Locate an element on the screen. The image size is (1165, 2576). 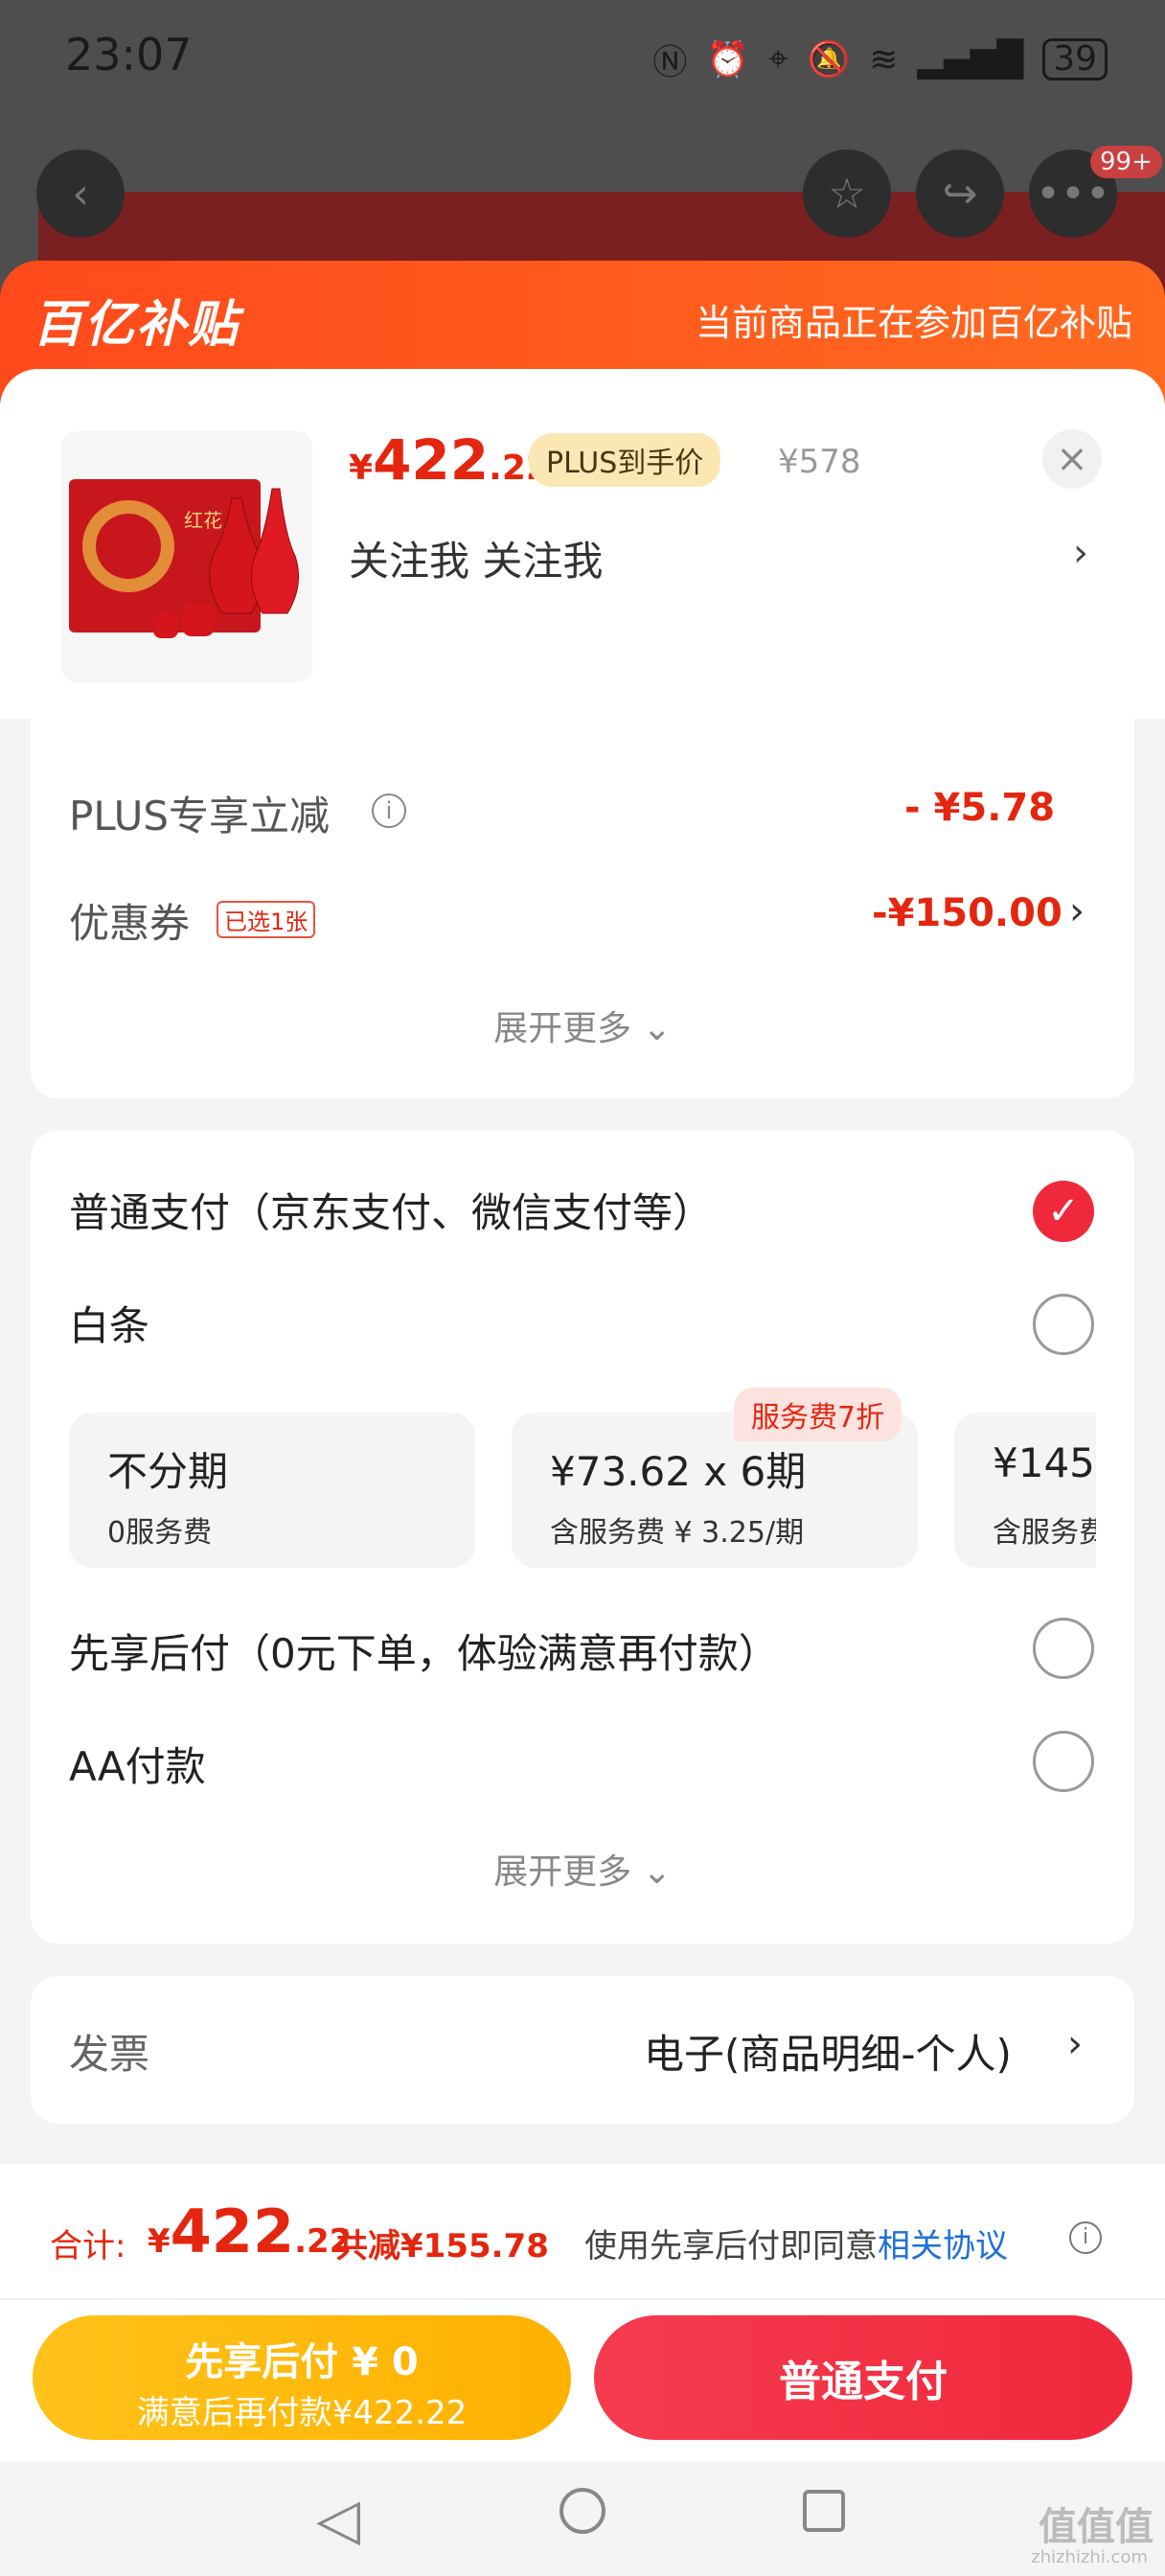
plus-price-tag: PLUS到手价 is located at coordinates (625, 460).